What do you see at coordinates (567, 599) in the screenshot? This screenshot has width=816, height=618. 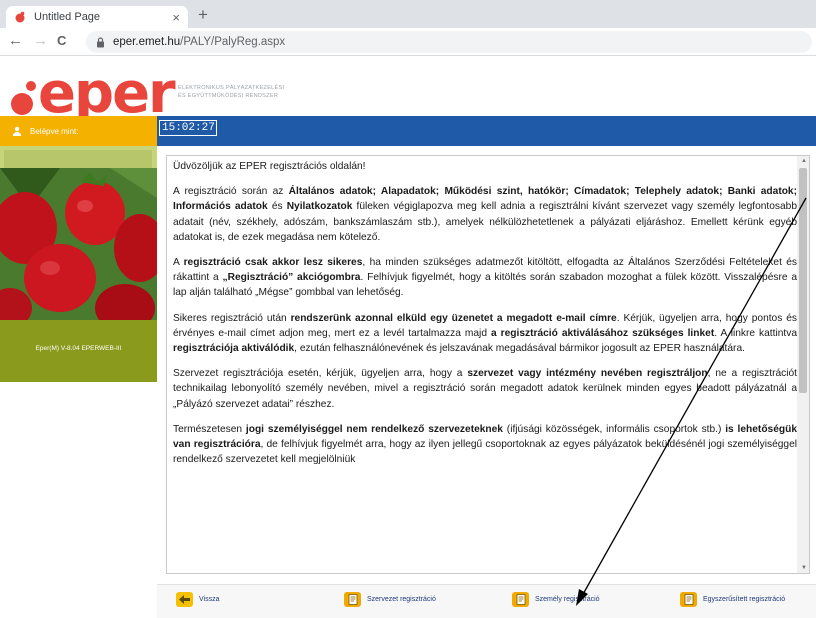 I see `person-registration-label: Személy regisztráció` at bounding box center [567, 599].